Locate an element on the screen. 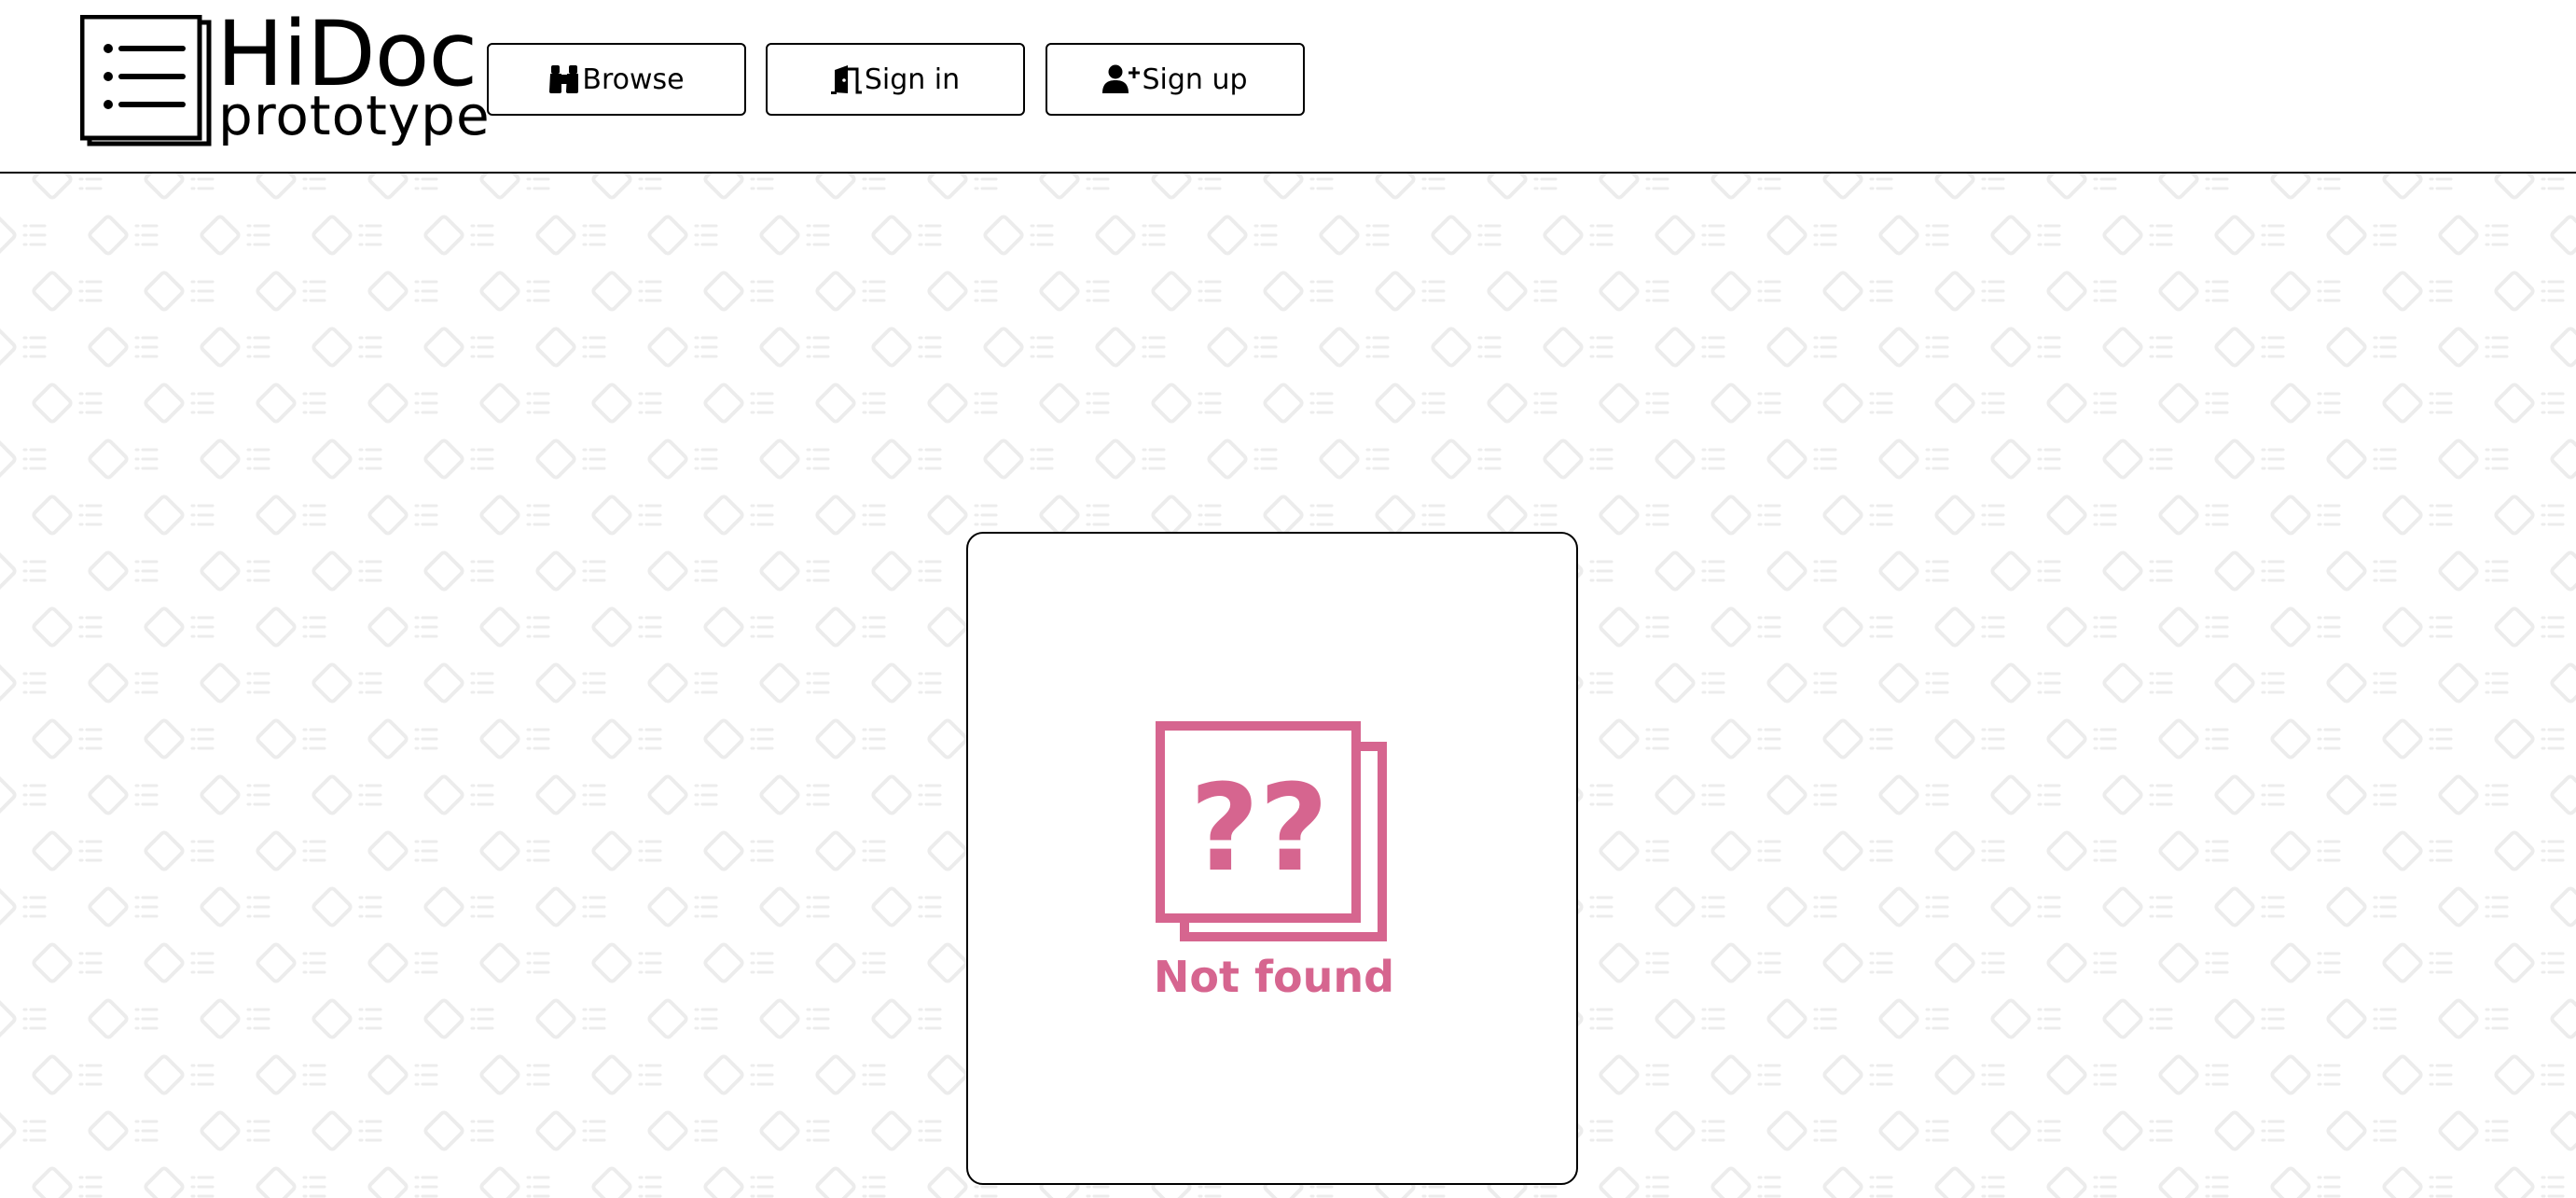  document-list-icon is located at coordinates (146, 80).